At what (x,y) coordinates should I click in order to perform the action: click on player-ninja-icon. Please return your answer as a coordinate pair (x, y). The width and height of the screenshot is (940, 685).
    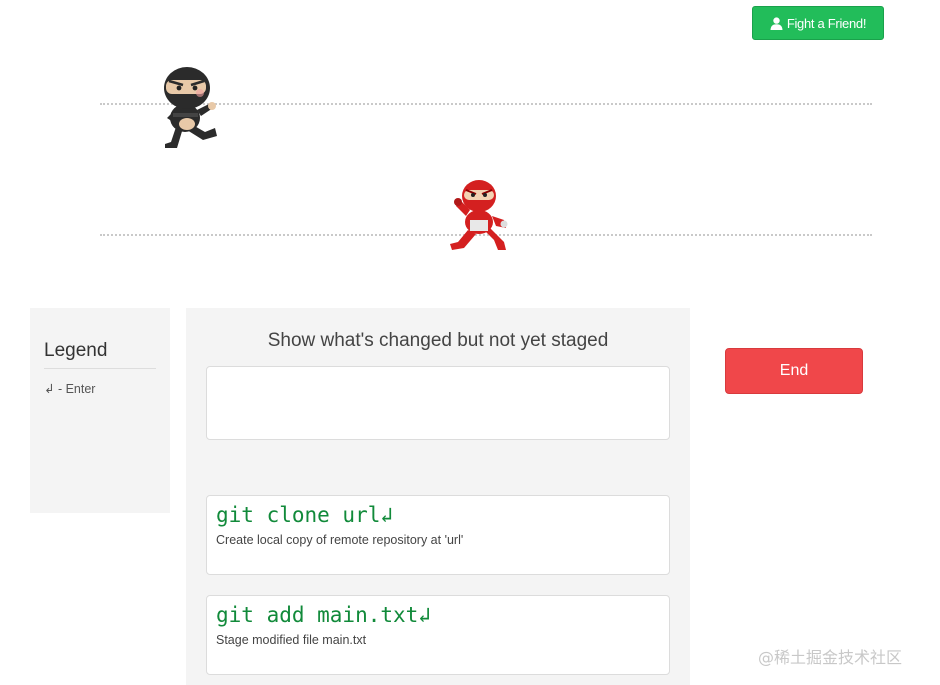
    Looking at the image, I should click on (190, 110).